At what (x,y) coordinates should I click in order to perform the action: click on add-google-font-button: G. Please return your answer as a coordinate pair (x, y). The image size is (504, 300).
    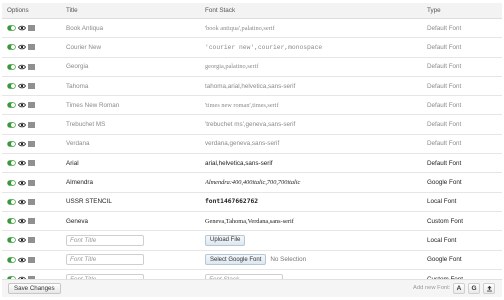
    Looking at the image, I should click on (474, 288).